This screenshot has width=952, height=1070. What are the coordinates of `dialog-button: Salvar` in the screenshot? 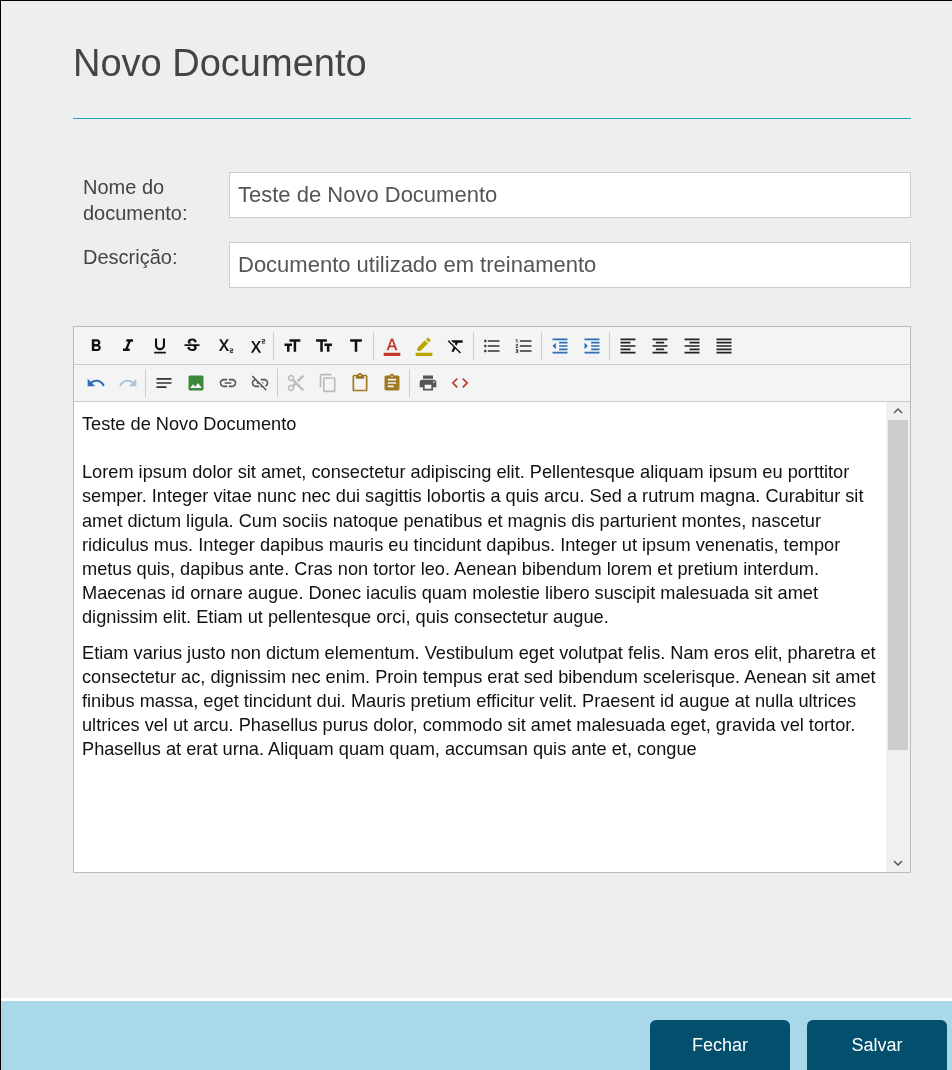 It's located at (877, 1045).